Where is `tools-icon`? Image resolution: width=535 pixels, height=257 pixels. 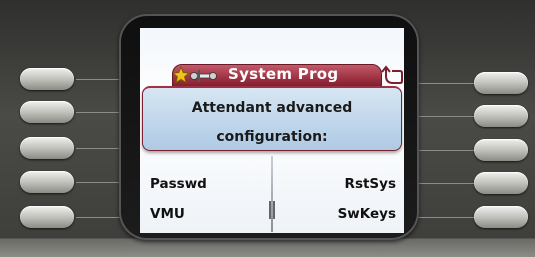
tools-icon is located at coordinates (203, 76).